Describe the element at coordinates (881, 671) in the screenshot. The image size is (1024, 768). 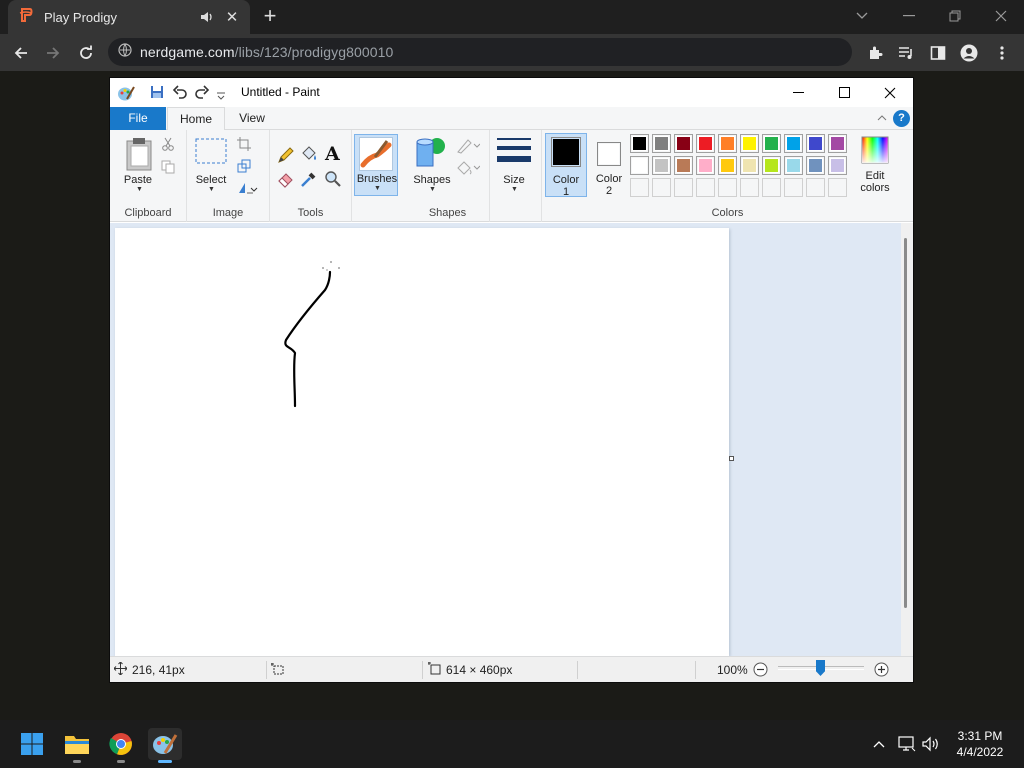
I see `zoom-in-icon` at that location.